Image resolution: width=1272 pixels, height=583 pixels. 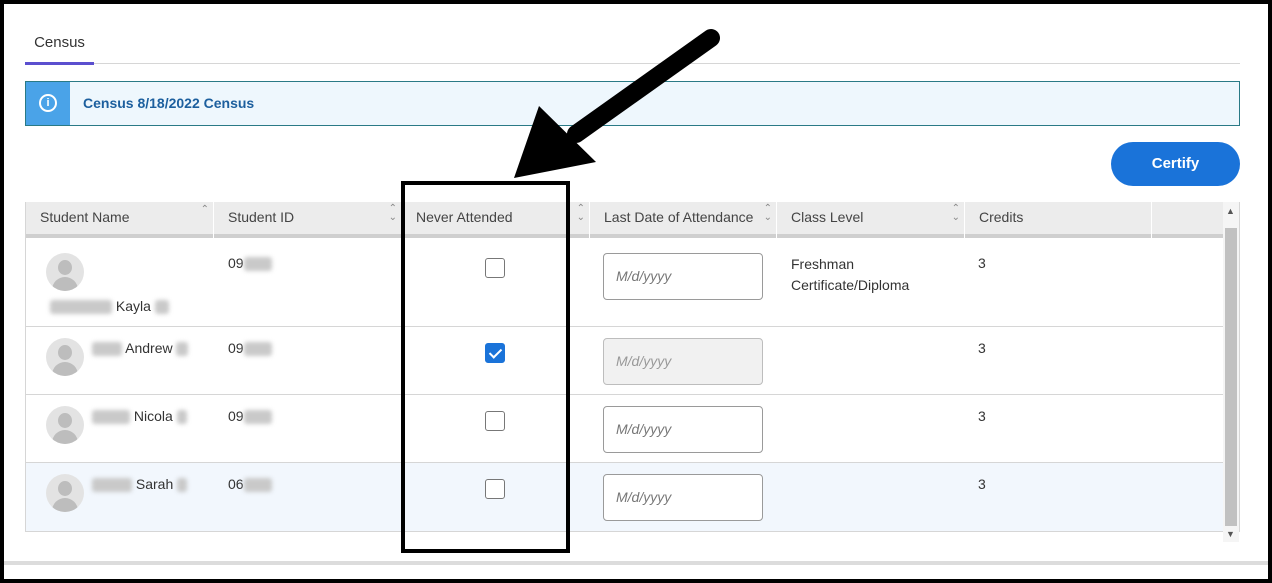 I want to click on scrollbar-thumb, so click(x=1231, y=377).